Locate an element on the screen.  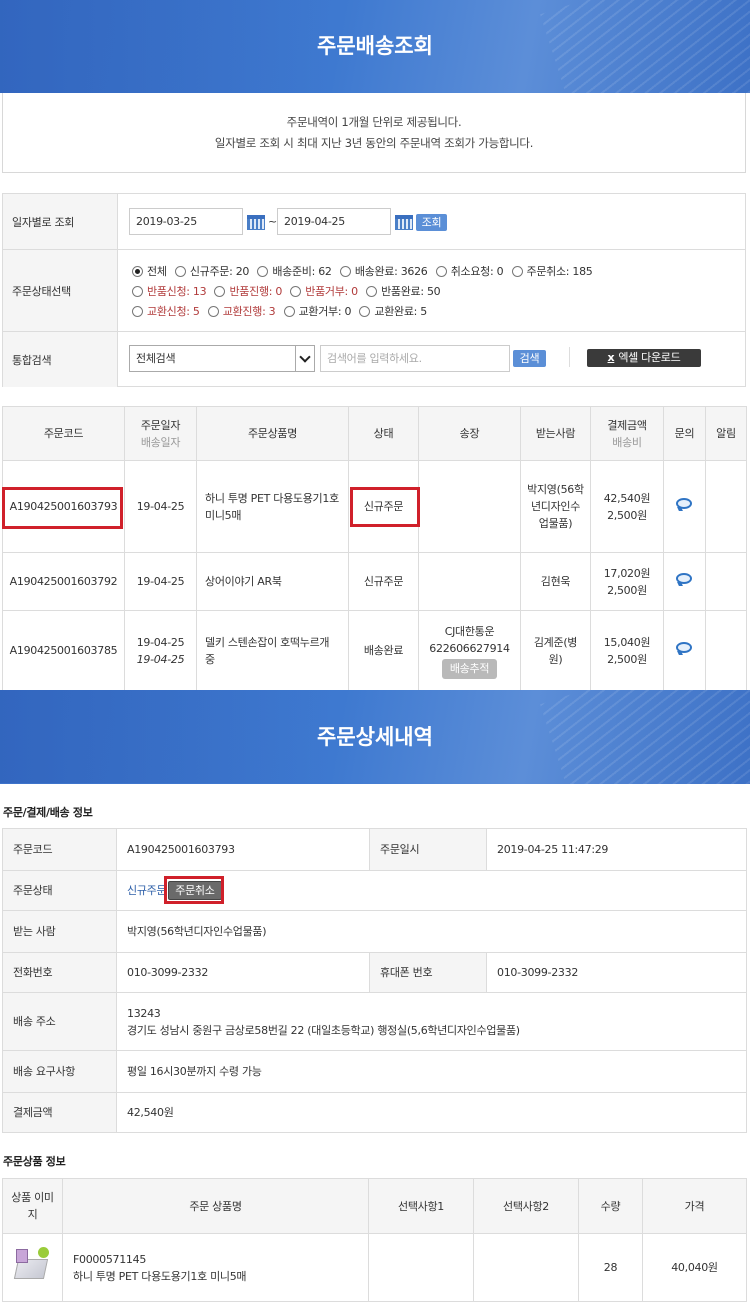
carrier-name: CJ대한통운 is located at coordinates (469, 631).